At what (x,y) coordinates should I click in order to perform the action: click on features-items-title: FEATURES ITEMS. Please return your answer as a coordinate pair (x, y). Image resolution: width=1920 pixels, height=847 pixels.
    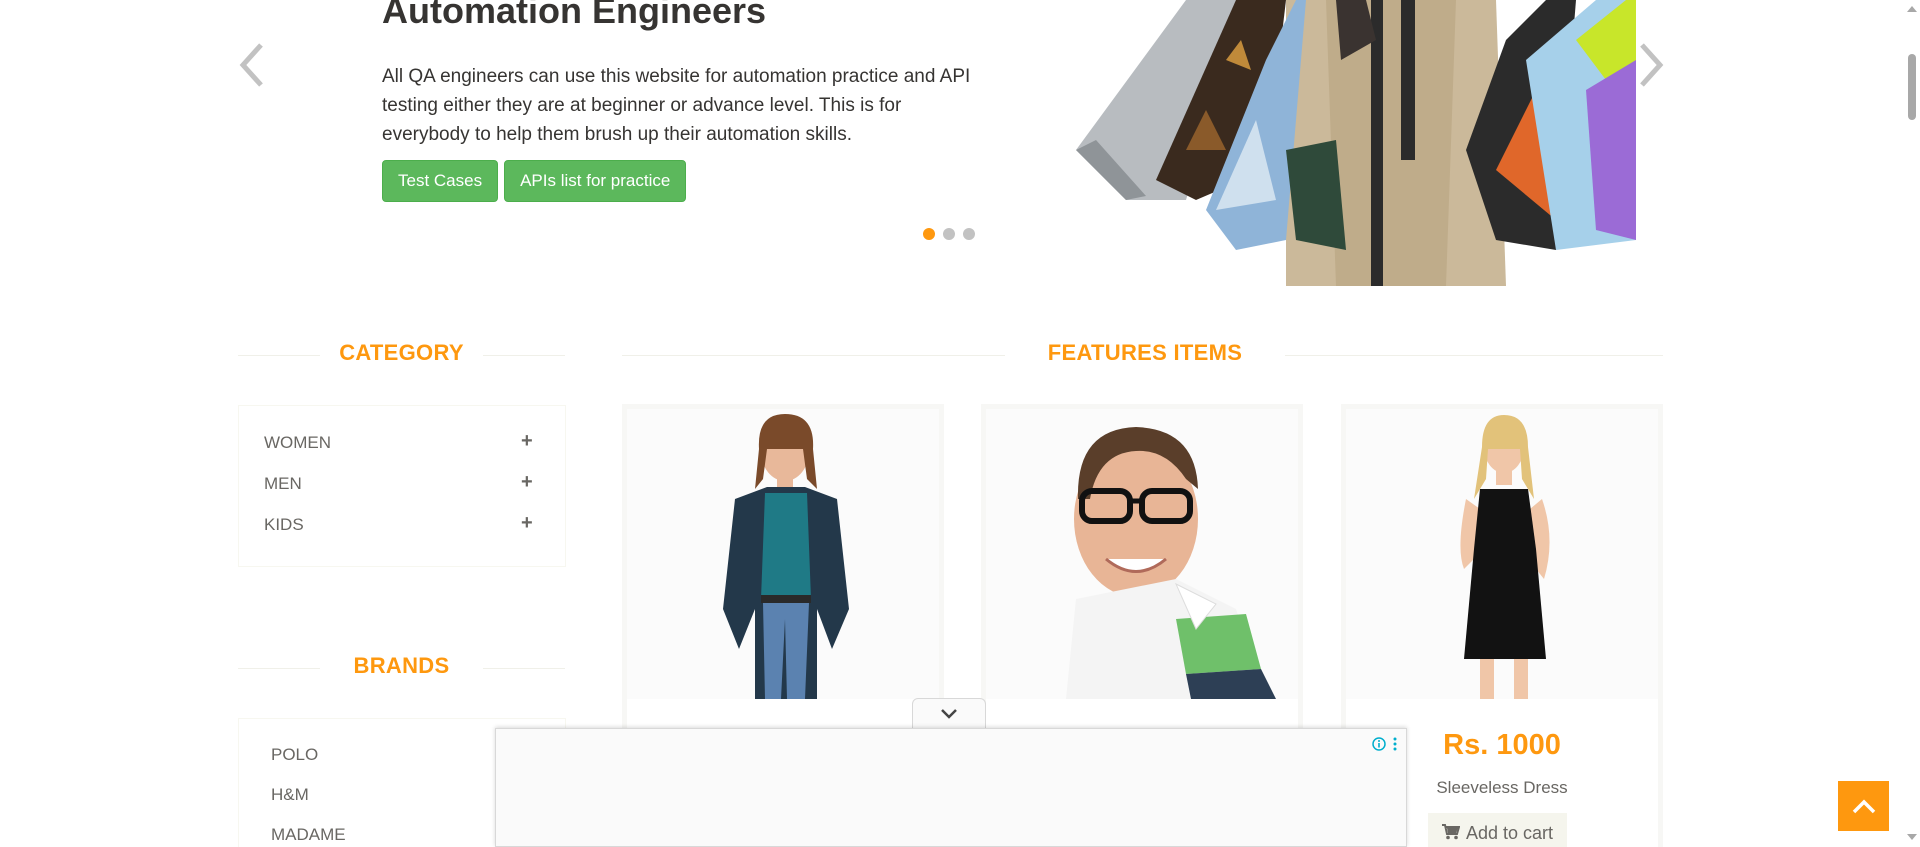
    Looking at the image, I should click on (1145, 352).